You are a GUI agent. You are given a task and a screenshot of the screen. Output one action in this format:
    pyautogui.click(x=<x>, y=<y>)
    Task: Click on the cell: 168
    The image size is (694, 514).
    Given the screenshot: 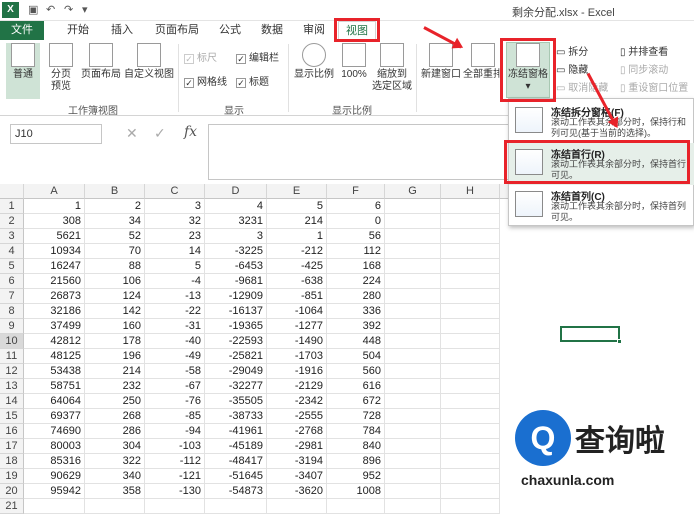 What is the action you would take?
    pyautogui.click(x=356, y=266)
    